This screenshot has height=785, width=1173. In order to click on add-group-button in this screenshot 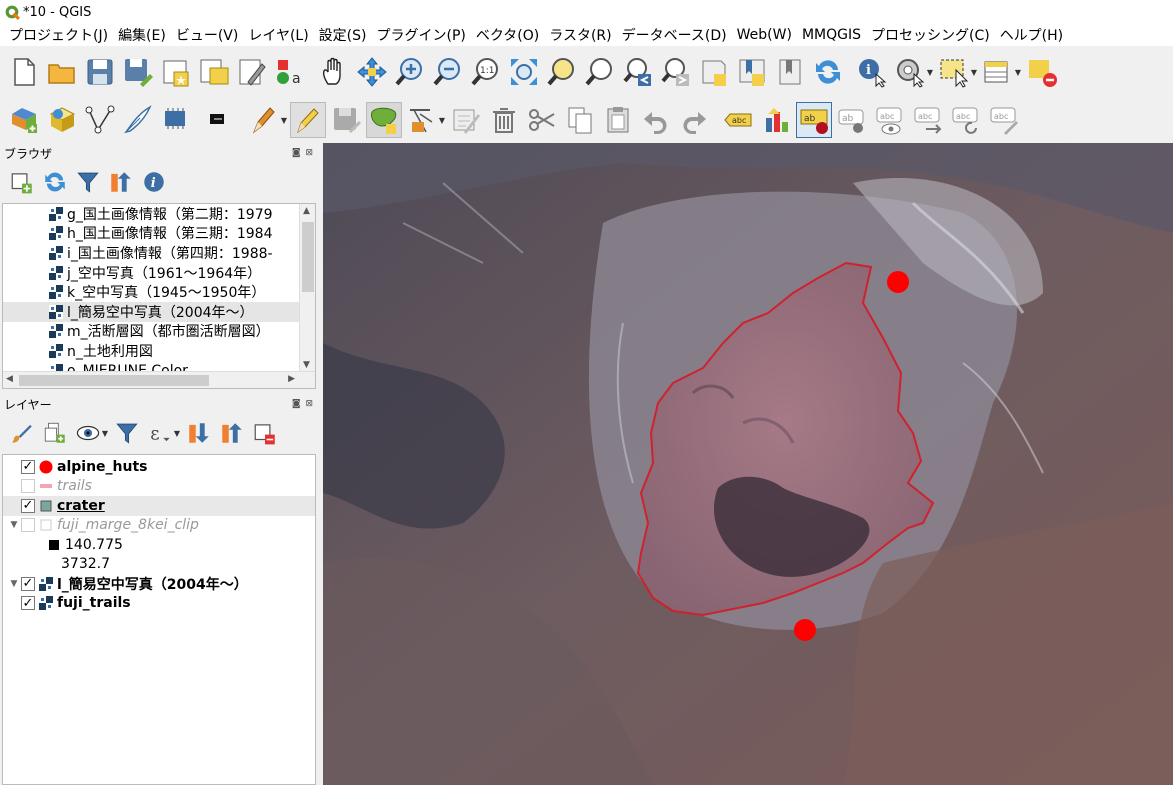, I will do `click(55, 433)`.